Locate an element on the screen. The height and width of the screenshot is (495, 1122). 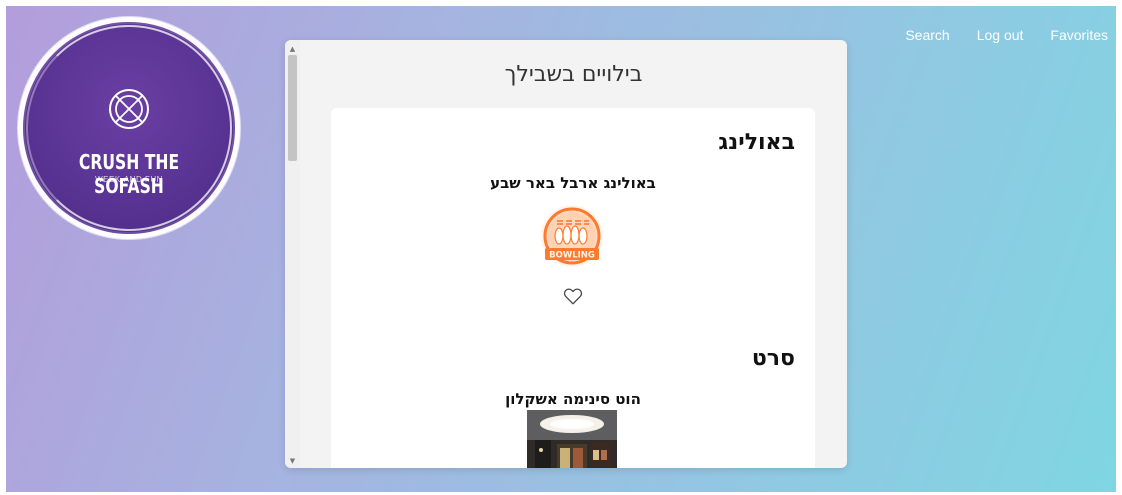
globe-icon is located at coordinates (129, 109).